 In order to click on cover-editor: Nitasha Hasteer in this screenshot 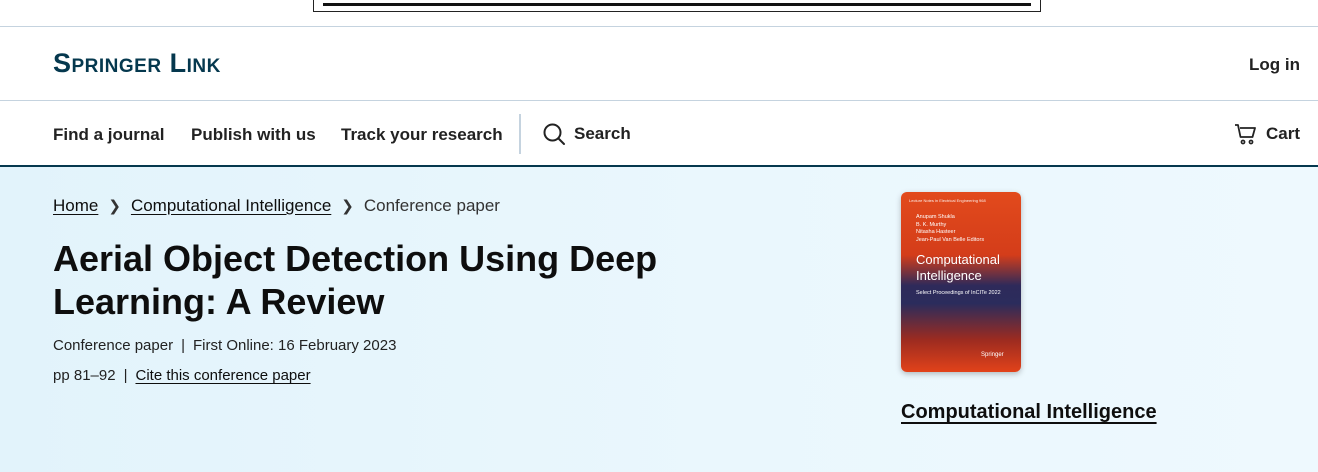, I will do `click(936, 232)`.